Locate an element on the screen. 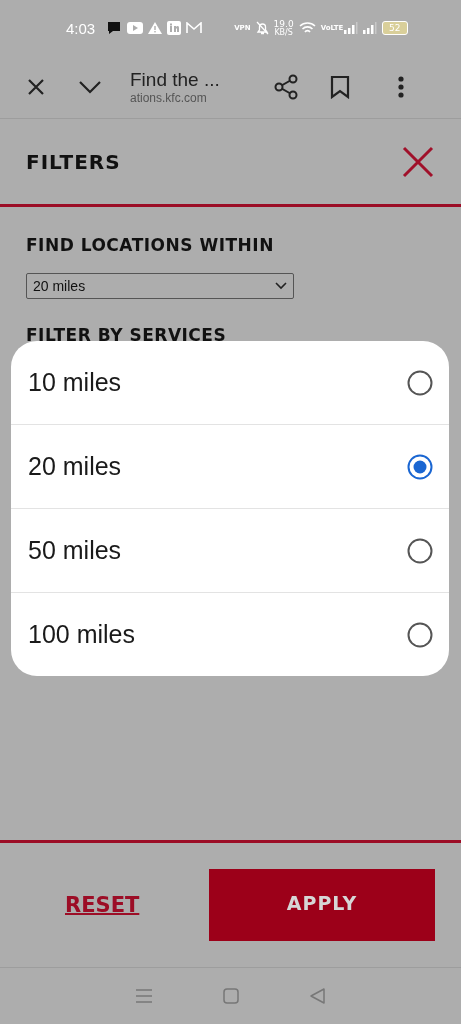 The width and height of the screenshot is (461, 1024). status-time: 4:03 is located at coordinates (81, 28).